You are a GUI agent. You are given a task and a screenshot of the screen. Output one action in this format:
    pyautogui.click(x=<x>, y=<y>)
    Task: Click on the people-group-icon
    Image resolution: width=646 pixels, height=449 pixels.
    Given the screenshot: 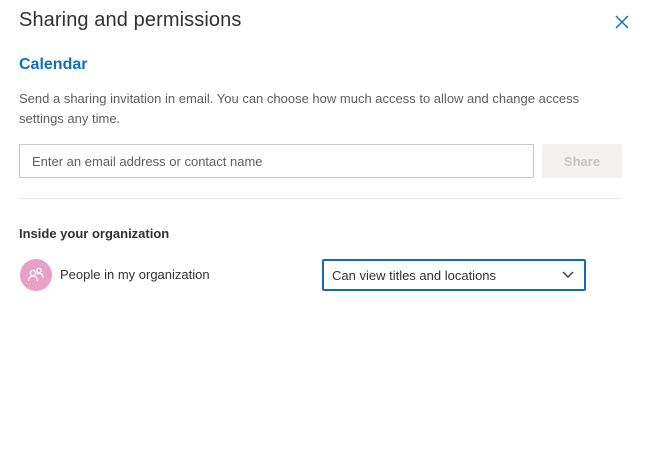 What is the action you would take?
    pyautogui.click(x=35, y=274)
    